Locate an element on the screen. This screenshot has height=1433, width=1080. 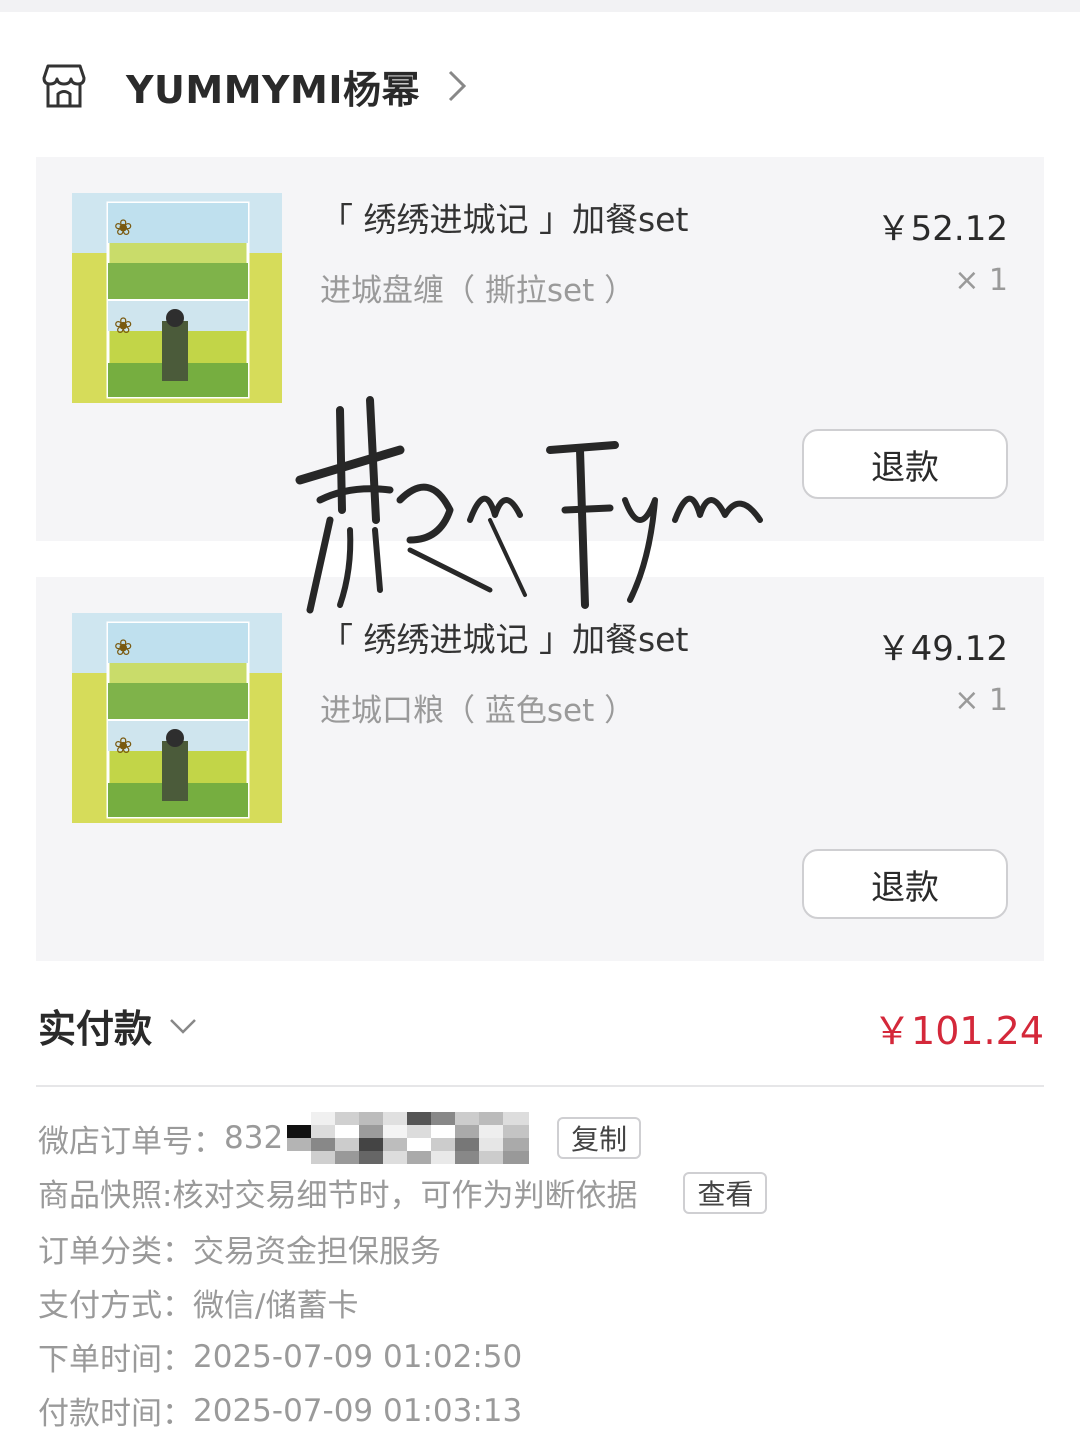
pay-time-value: 2025-07-09 01:03:13 is located at coordinates (358, 1410).